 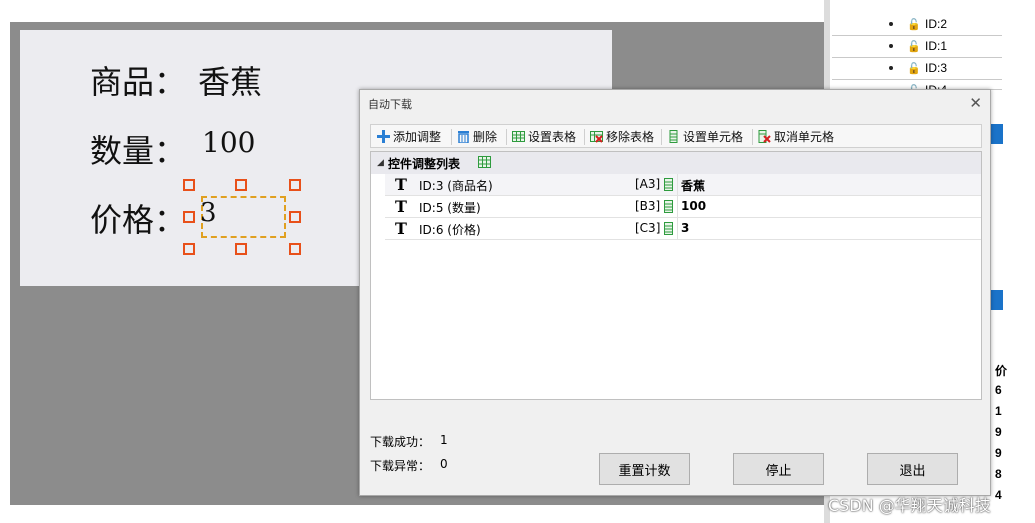 I want to click on exit-button: 退出, so click(x=912, y=469).